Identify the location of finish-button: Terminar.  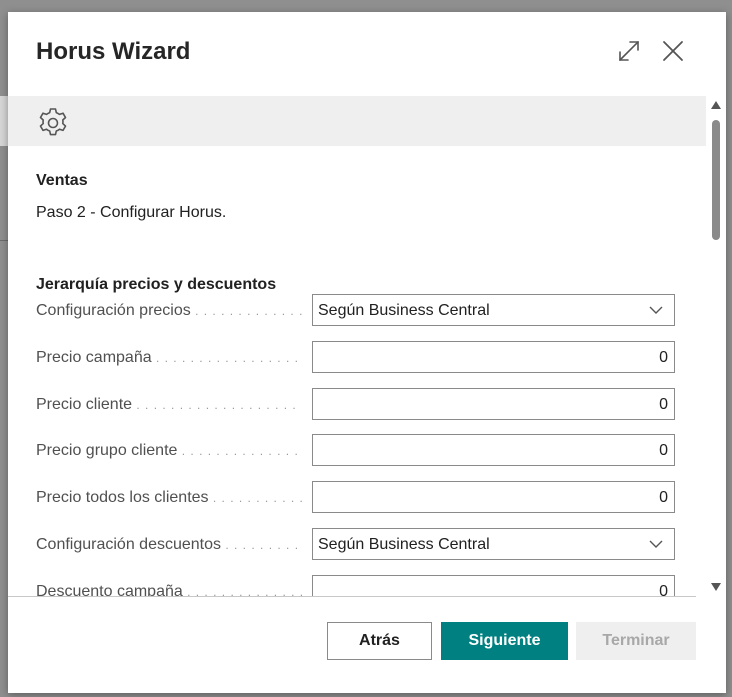
(636, 641).